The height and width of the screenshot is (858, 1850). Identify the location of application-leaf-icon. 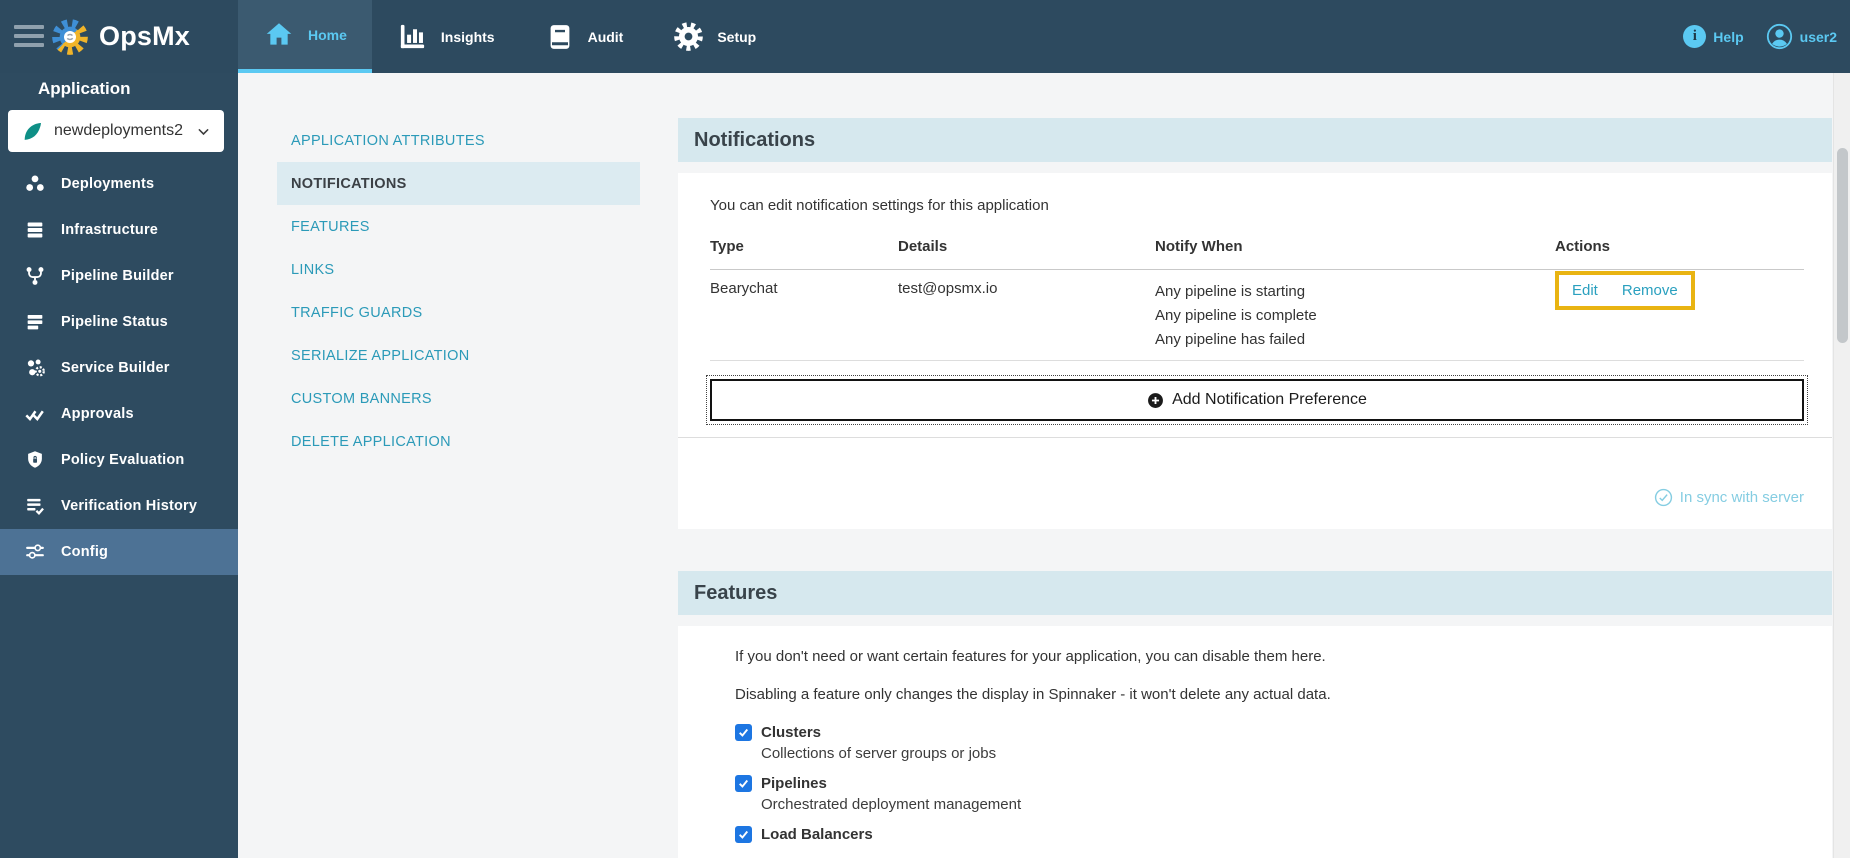
(33, 131).